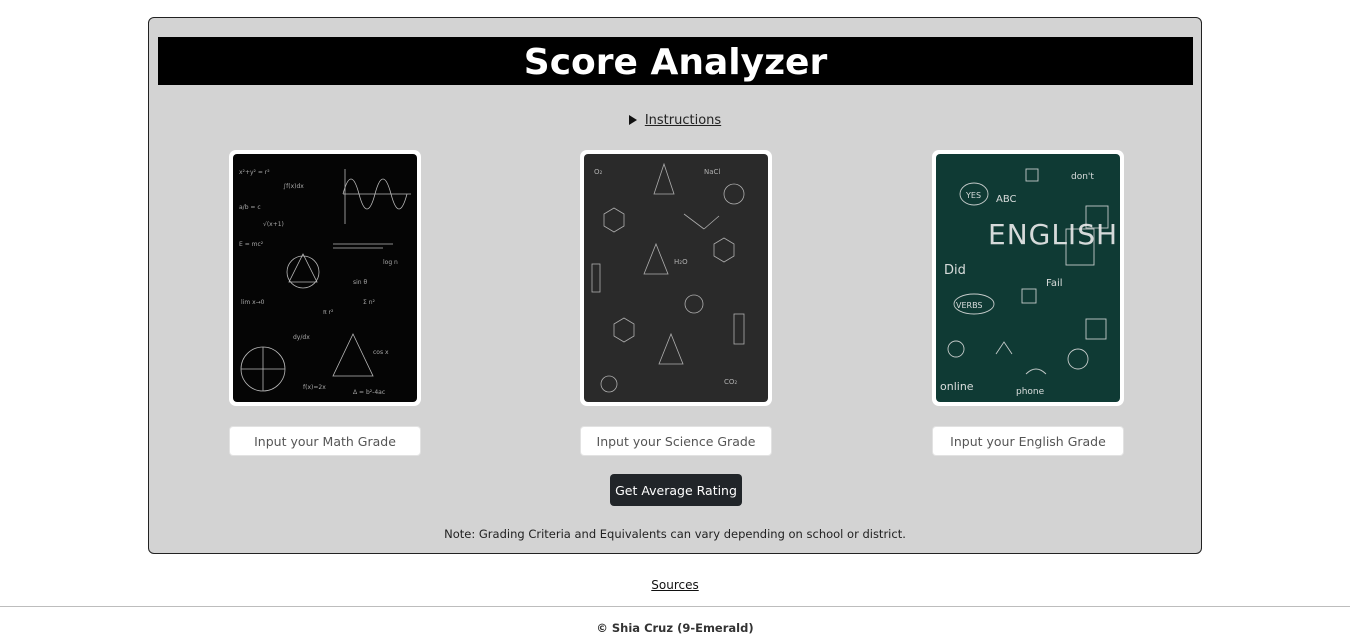 This screenshot has height=637, width=1350. Describe the element at coordinates (325, 441) in the screenshot. I see `math-grade-input` at that location.